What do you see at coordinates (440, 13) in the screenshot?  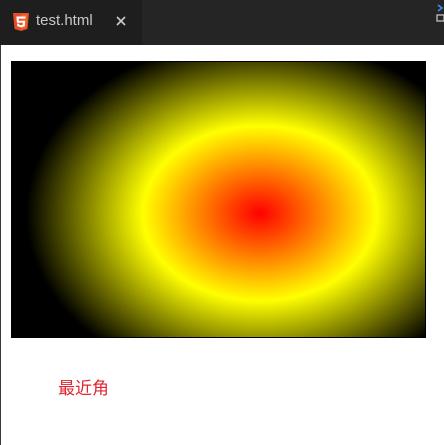 I see `edge-toolbar-icon` at bounding box center [440, 13].